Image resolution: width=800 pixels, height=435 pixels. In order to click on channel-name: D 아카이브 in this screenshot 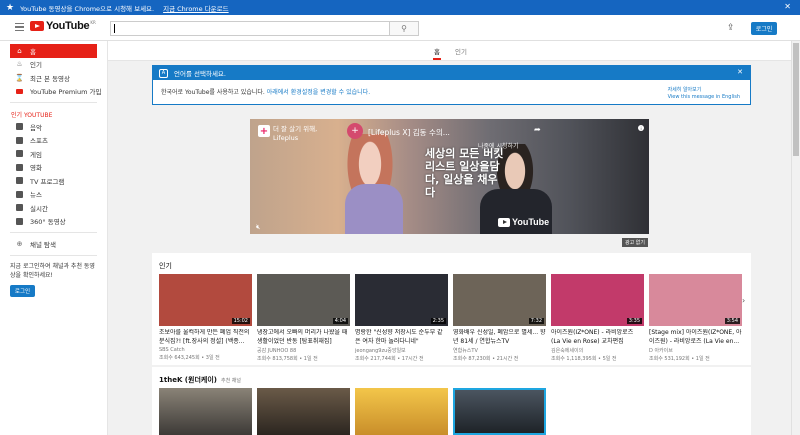, I will do `click(695, 350)`.